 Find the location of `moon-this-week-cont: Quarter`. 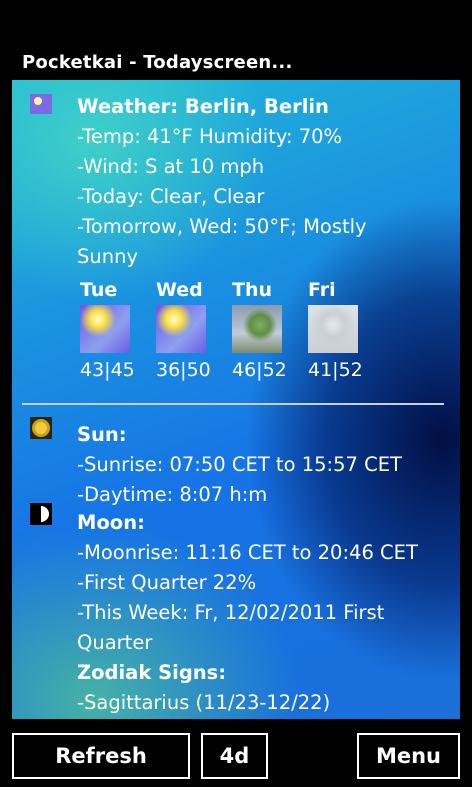

moon-this-week-cont: Quarter is located at coordinates (115, 642).